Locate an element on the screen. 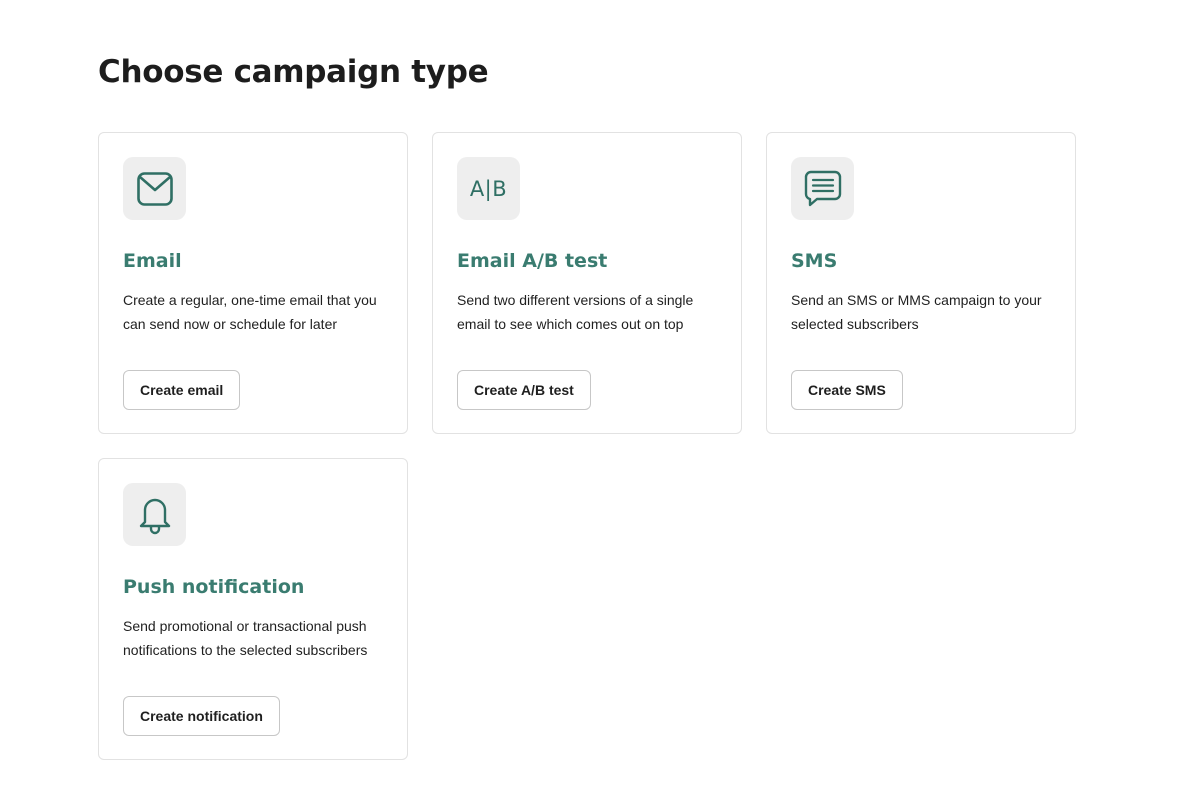 This screenshot has height=787, width=1203. push-icon-tile is located at coordinates (154, 514).